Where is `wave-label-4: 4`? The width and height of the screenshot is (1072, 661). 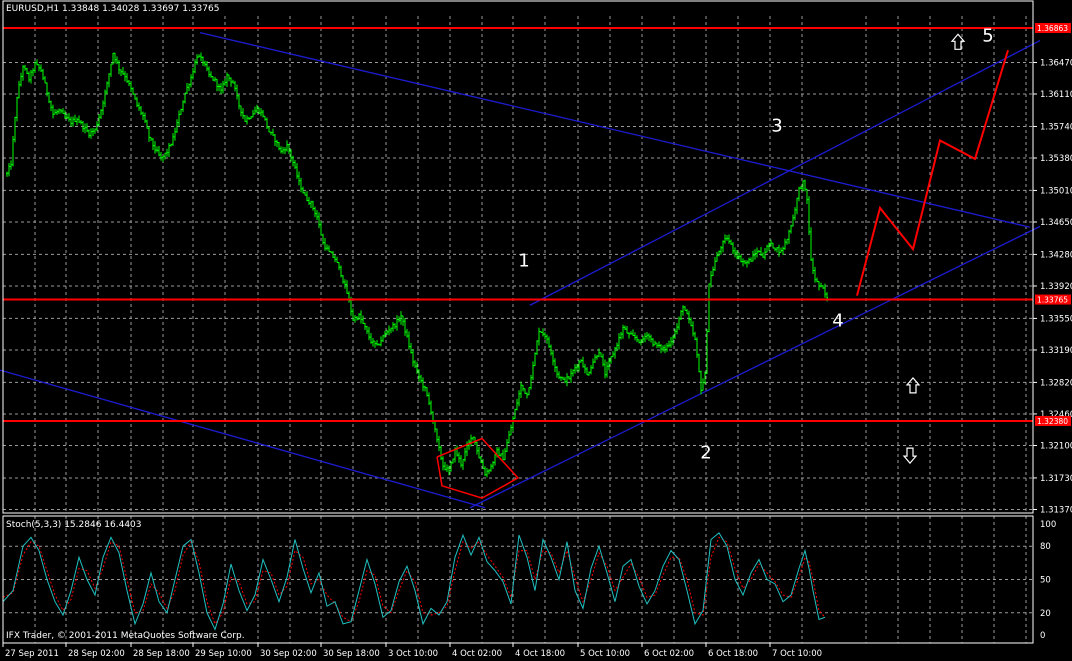
wave-label-4: 4 is located at coordinates (837, 320).